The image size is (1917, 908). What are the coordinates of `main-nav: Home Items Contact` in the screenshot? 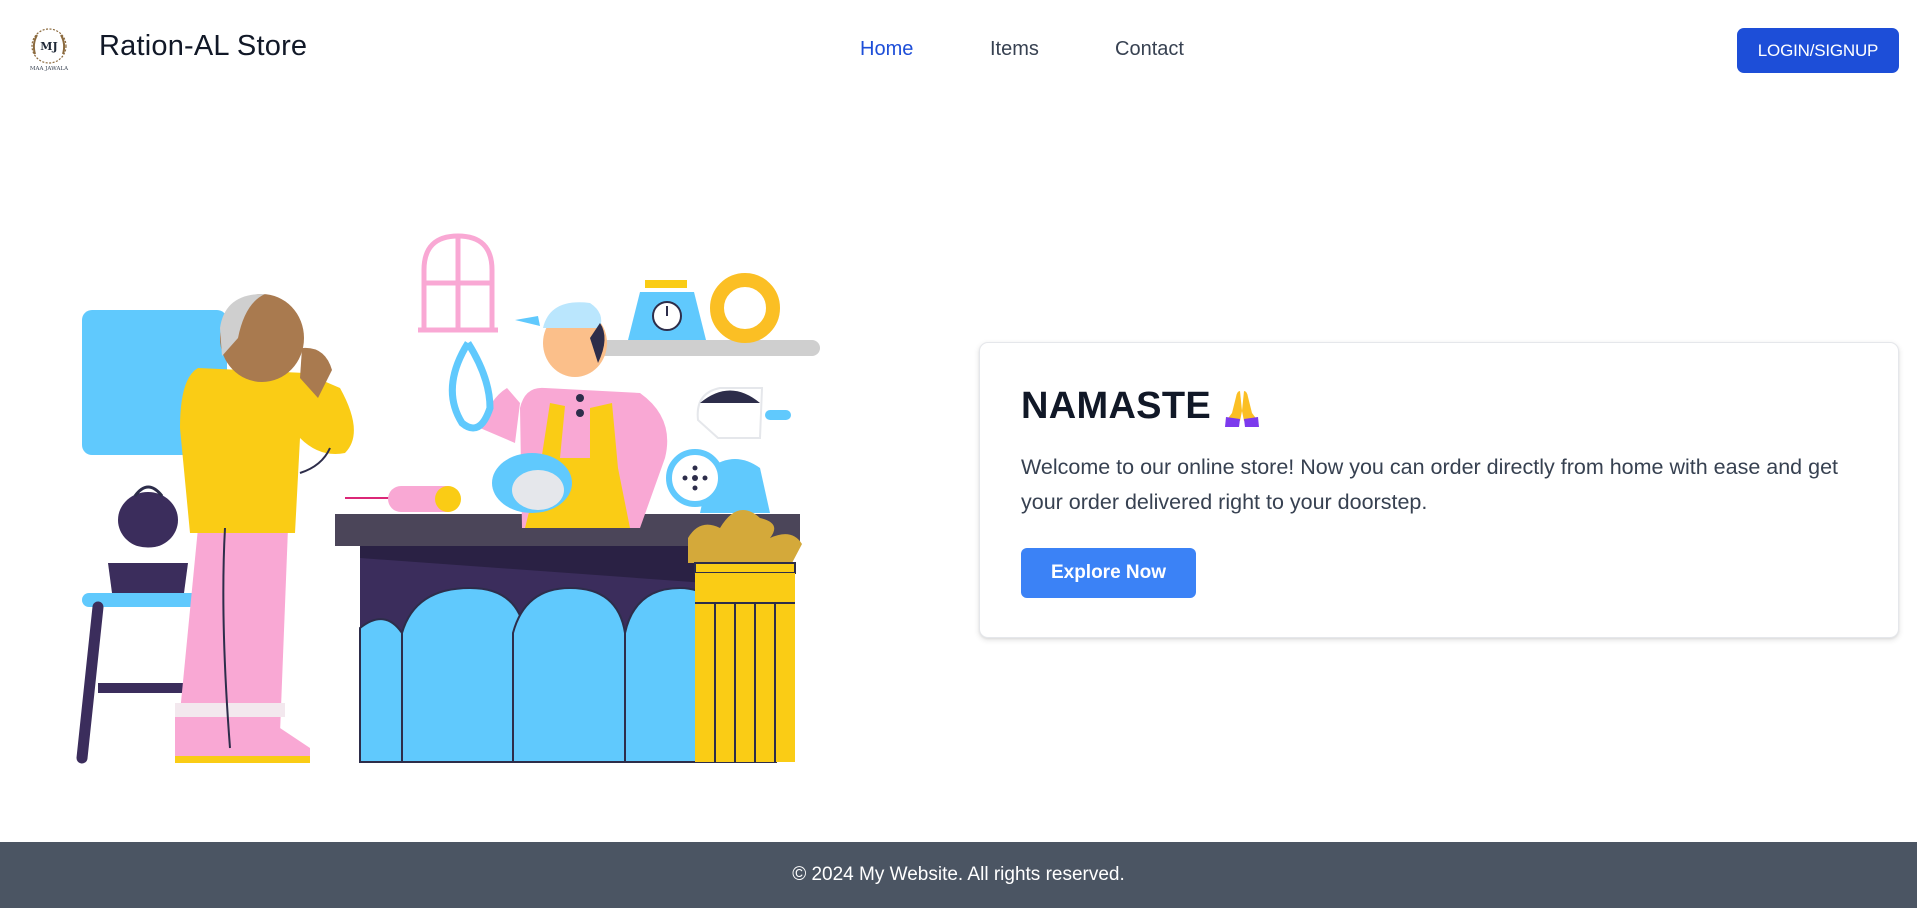 It's located at (958, 53).